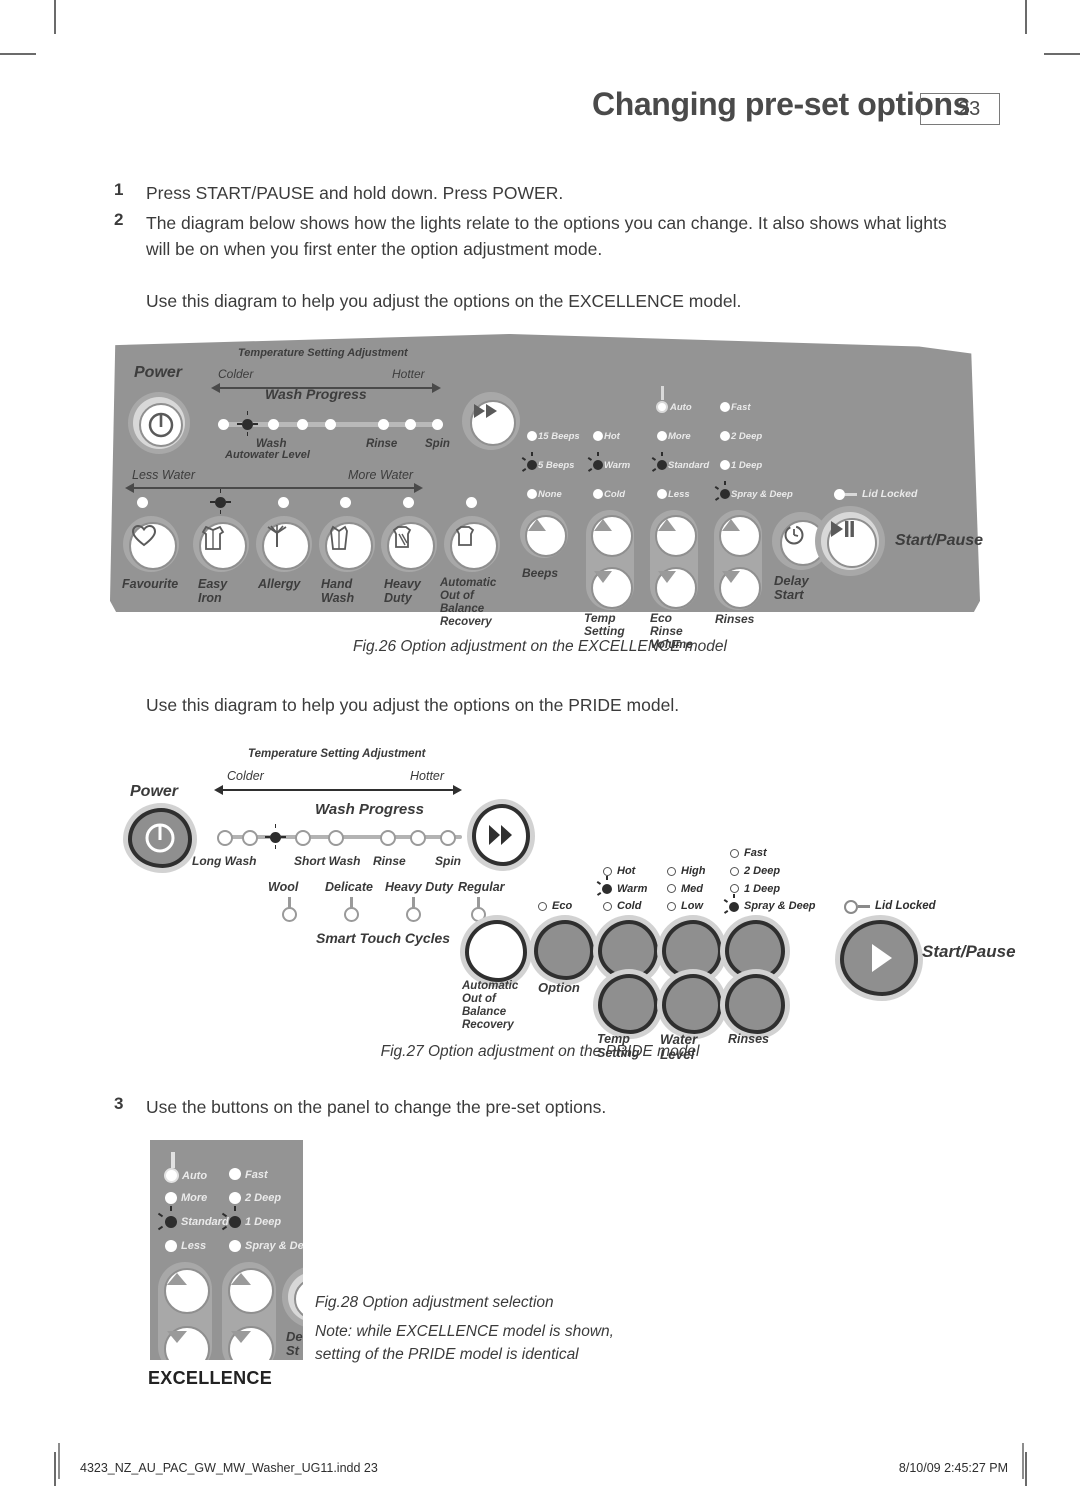 This screenshot has width=1080, height=1486. I want to click on pride-water-up-button, so click(692, 950).